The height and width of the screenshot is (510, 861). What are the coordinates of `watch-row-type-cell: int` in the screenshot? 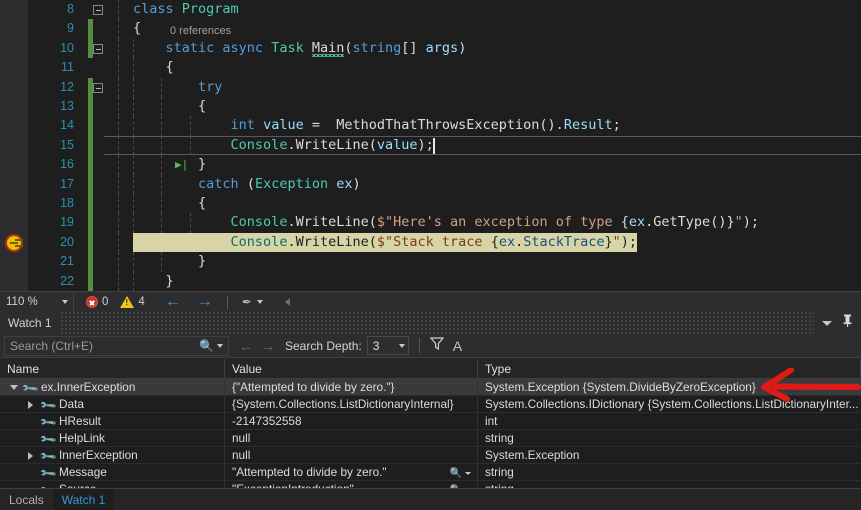 It's located at (669, 421).